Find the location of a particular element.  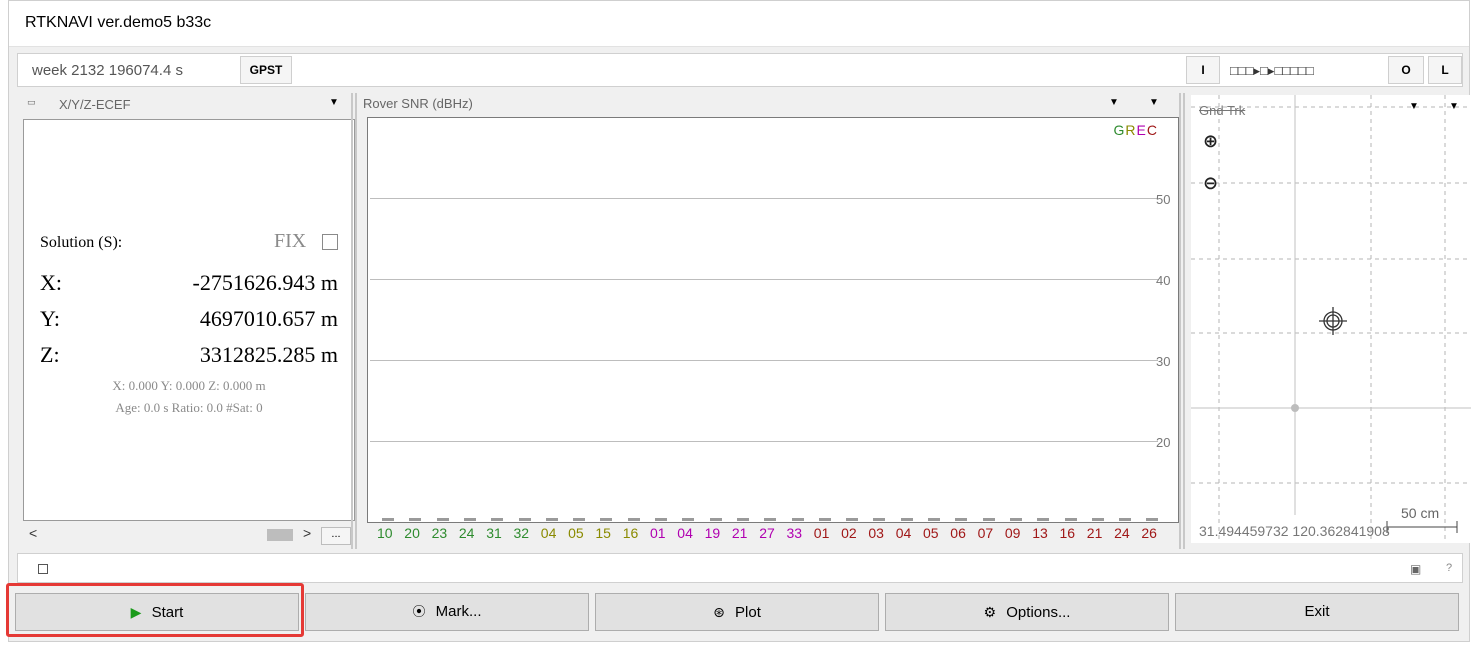

ground-track-title: Gnd Trk is located at coordinates (1222, 110).